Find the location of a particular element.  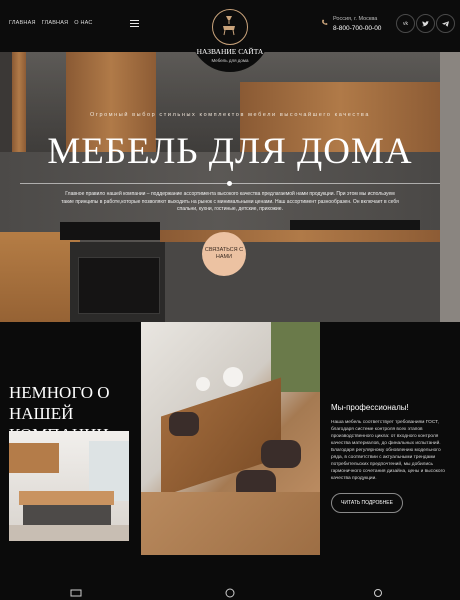

settings-icon is located at coordinates (378, 593).